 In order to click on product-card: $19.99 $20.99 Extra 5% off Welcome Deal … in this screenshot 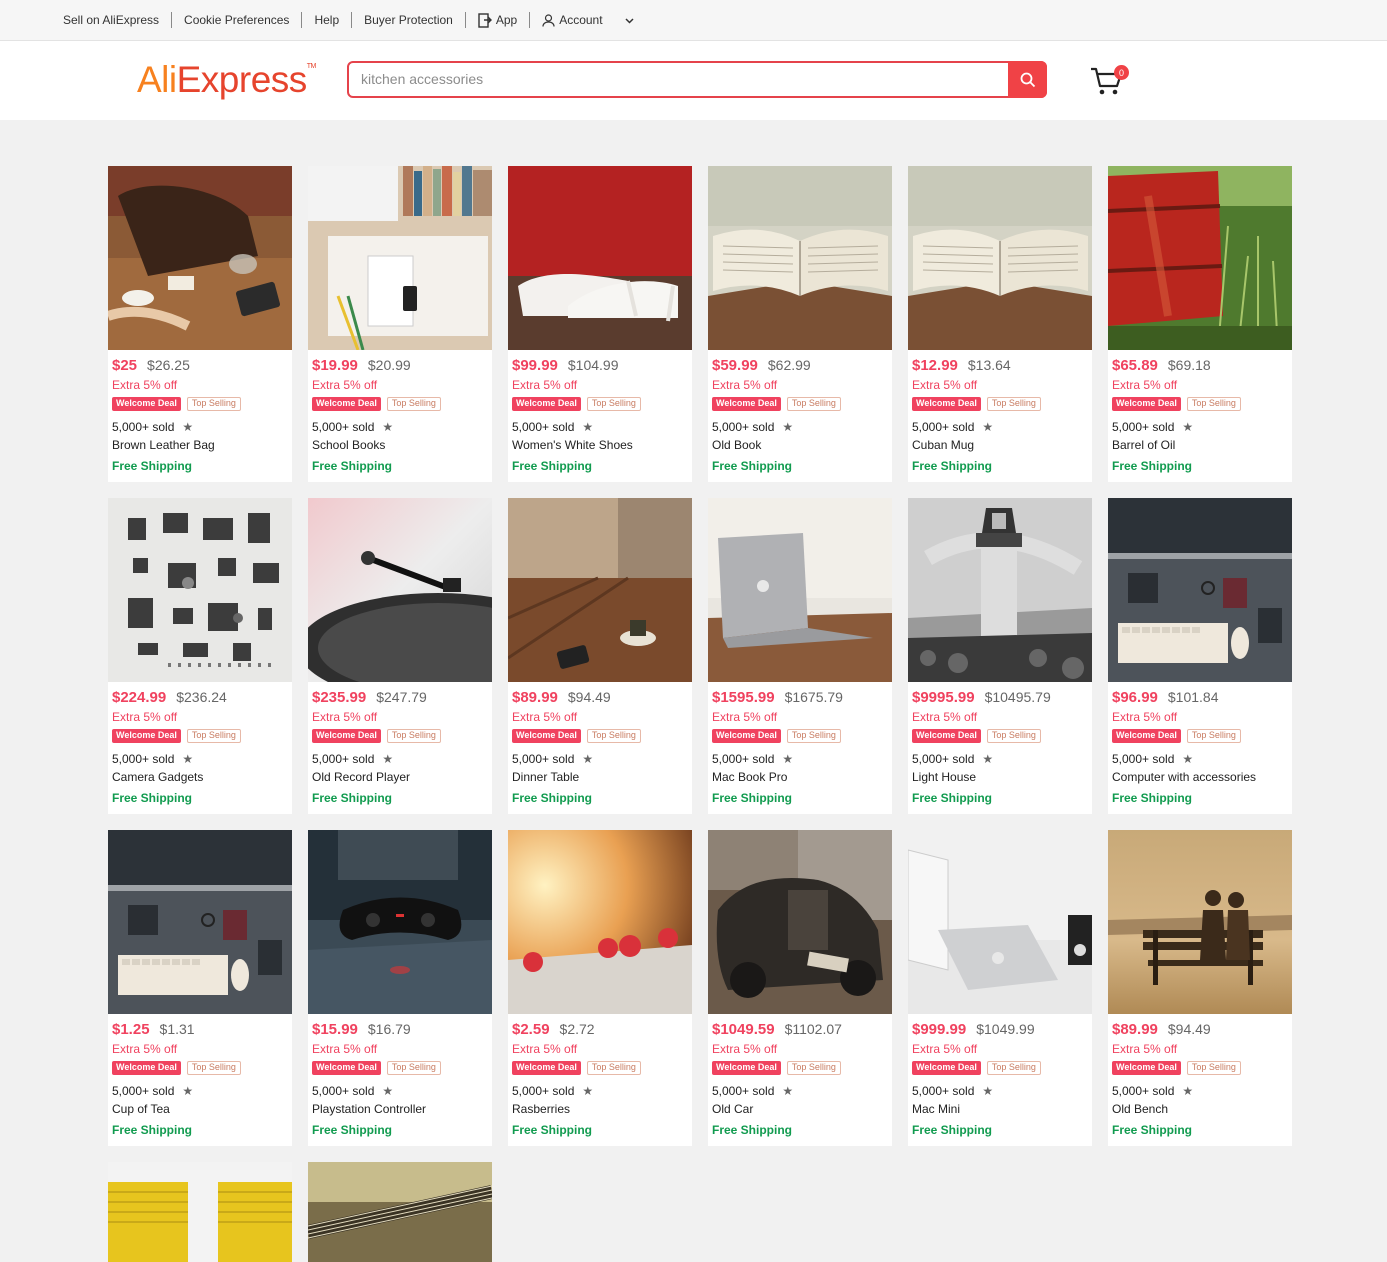, I will do `click(400, 324)`.